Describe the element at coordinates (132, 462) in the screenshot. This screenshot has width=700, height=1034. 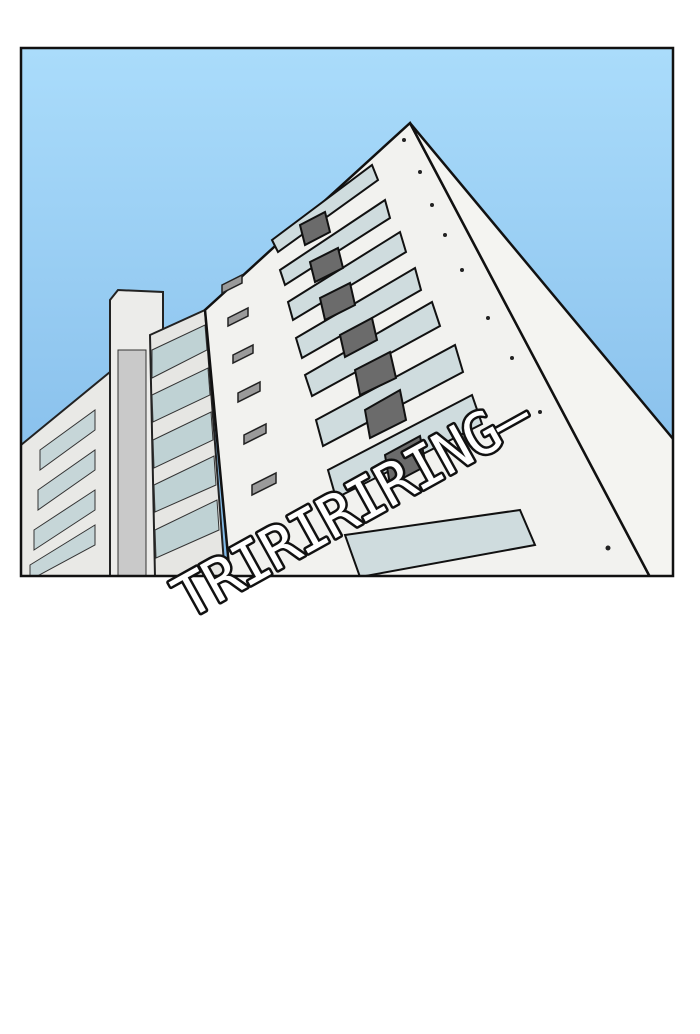
I see `stair-window` at that location.